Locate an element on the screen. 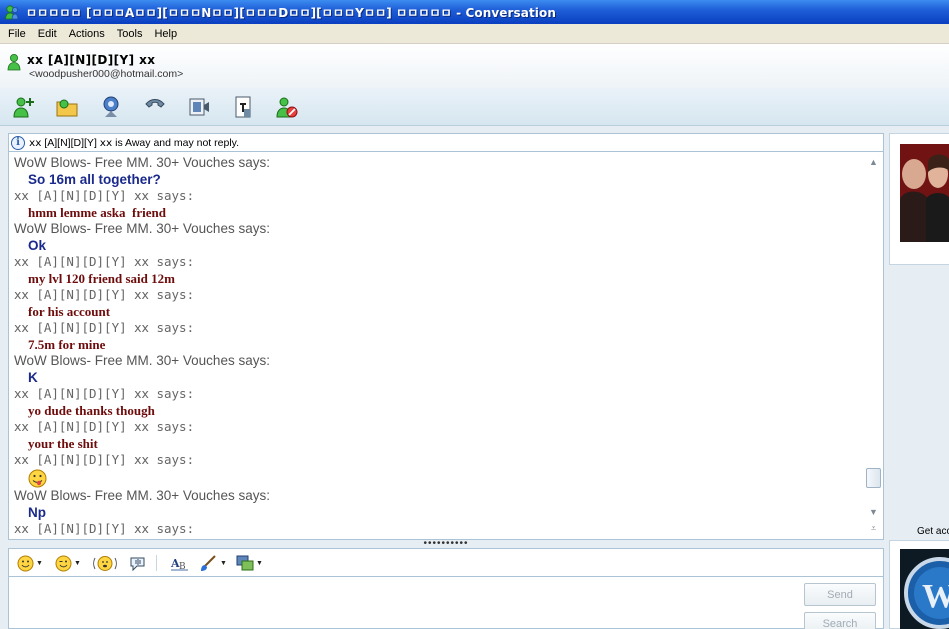 Image resolution: width=949 pixels, height=629 pixels. message-text: K is located at coordinates (33, 377).